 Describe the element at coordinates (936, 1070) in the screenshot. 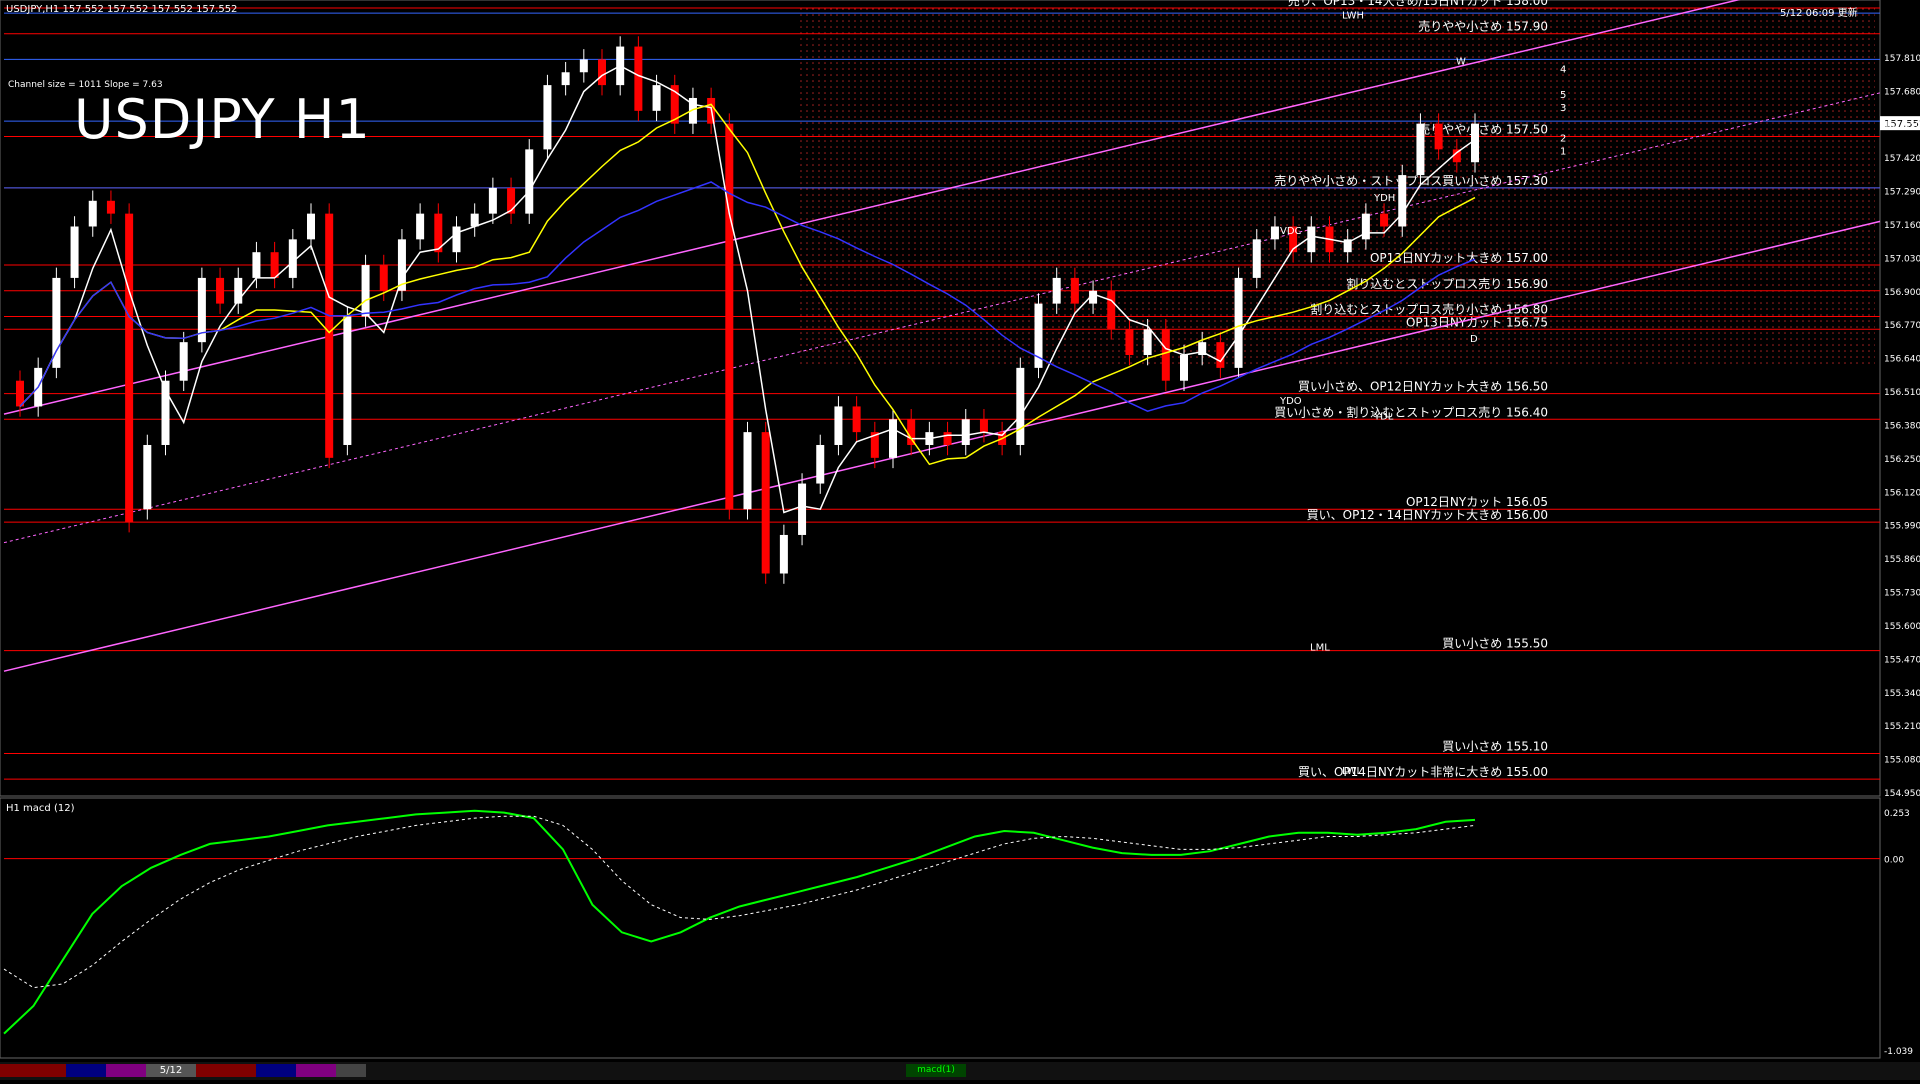

I see `macd-tab: macd(1)` at that location.